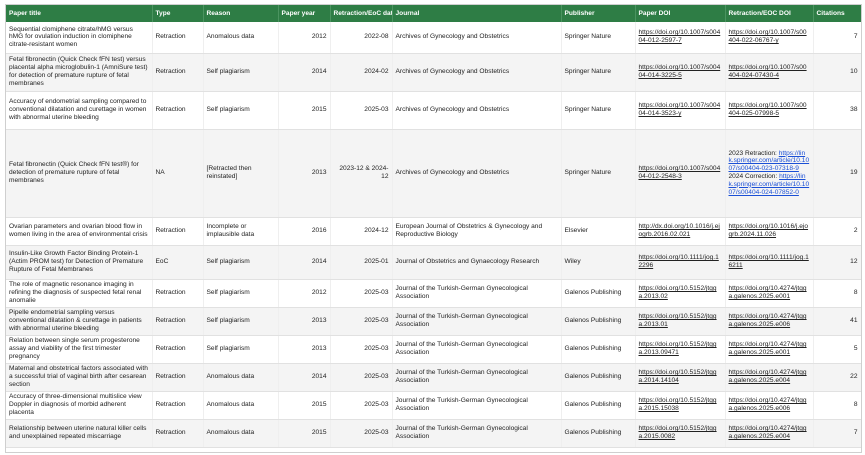 This screenshot has height=455, width=865. What do you see at coordinates (361, 173) in the screenshot?
I see `cell-retraction-date: 2023-12 & 2024-12` at bounding box center [361, 173].